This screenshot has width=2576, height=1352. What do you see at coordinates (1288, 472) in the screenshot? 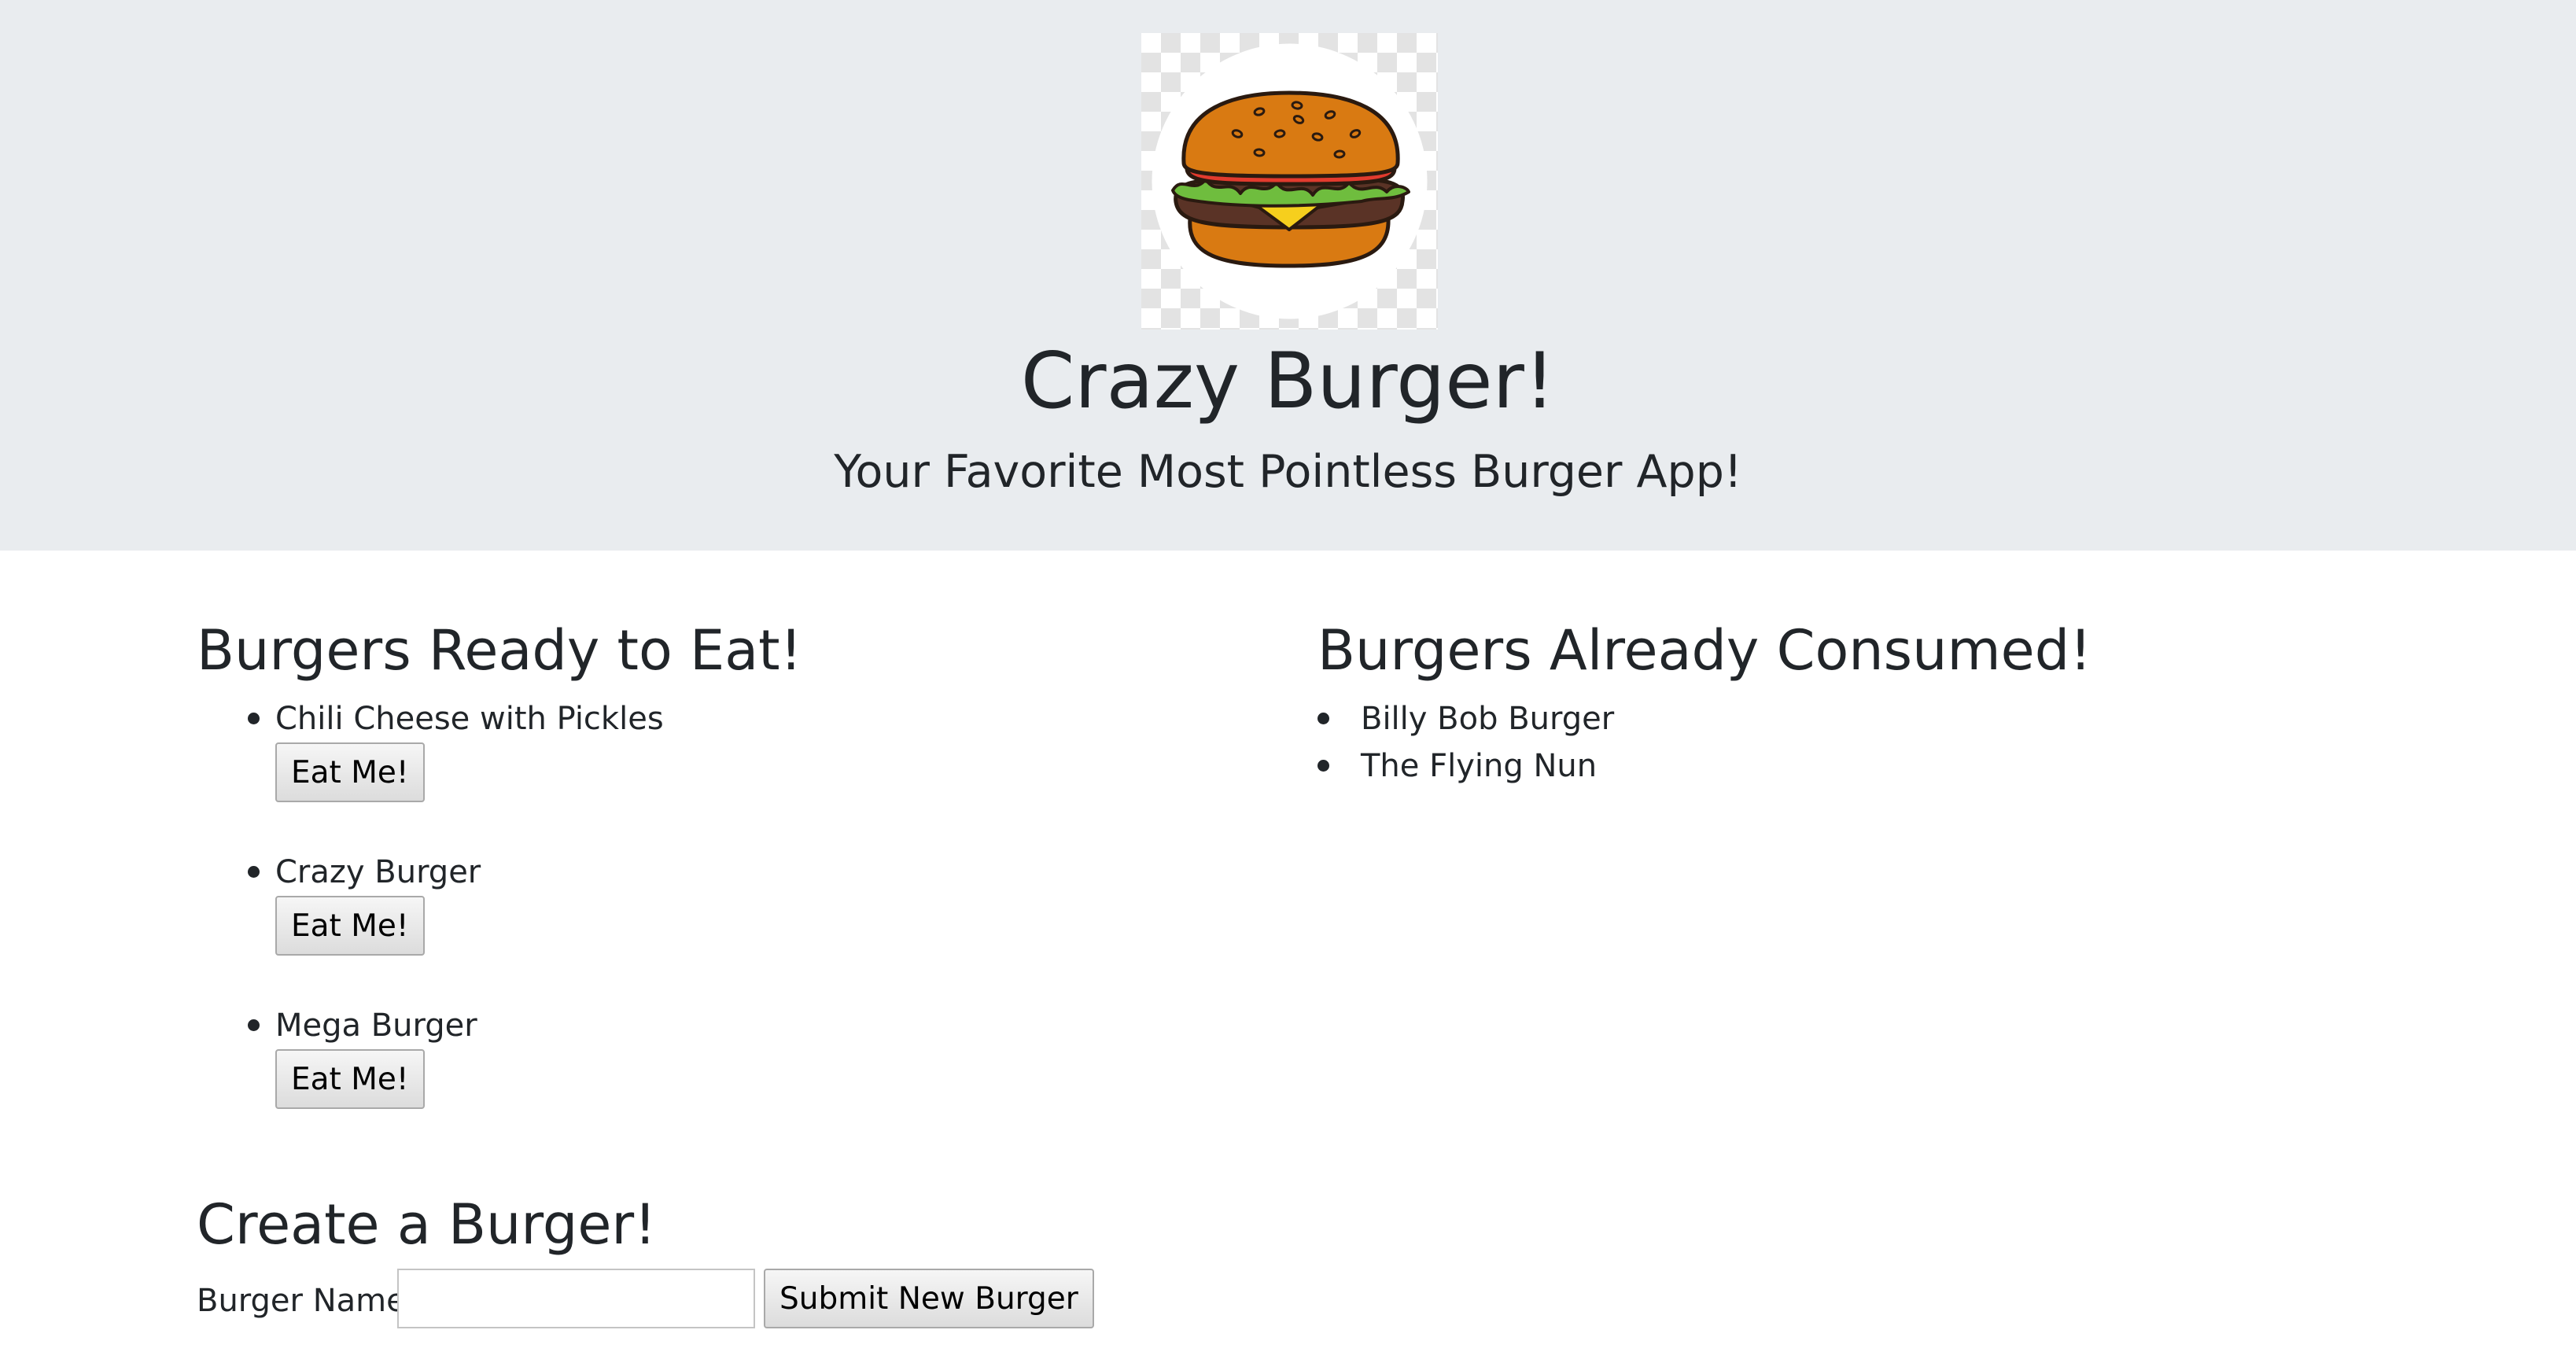
I see `site-subtitle: Your Favorite Most Pointless Burger App!` at bounding box center [1288, 472].